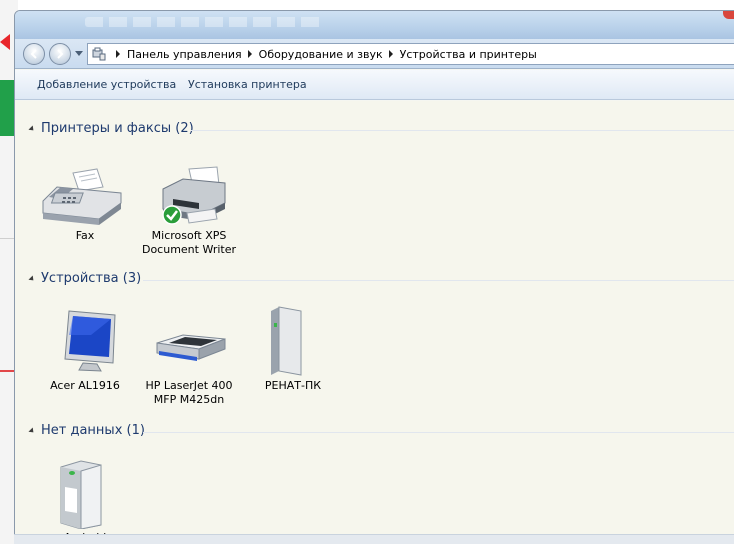 The height and width of the screenshot is (544, 734). Describe the element at coordinates (374, 539) in the screenshot. I see `details-pane-edge` at that location.